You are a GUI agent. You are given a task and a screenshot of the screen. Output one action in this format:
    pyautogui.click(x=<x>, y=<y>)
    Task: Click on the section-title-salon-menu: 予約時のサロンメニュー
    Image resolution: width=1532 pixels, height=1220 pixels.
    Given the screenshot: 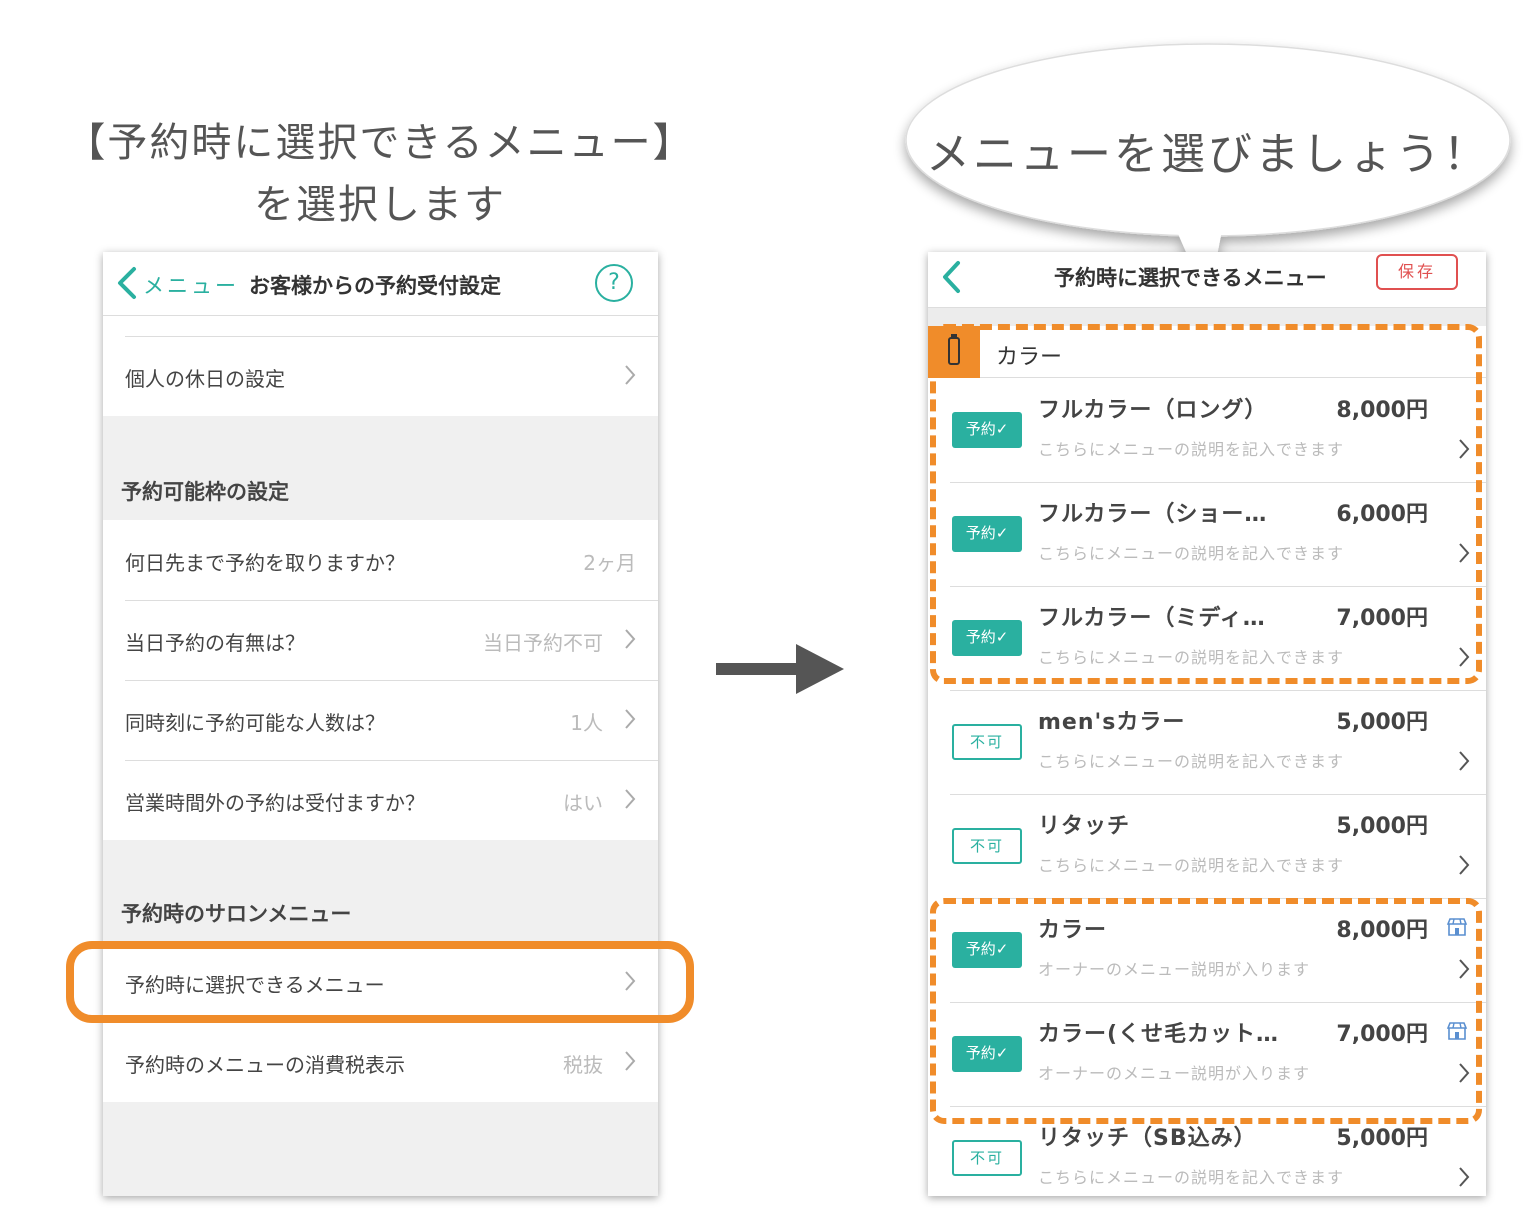 What is the action you would take?
    pyautogui.click(x=236, y=914)
    